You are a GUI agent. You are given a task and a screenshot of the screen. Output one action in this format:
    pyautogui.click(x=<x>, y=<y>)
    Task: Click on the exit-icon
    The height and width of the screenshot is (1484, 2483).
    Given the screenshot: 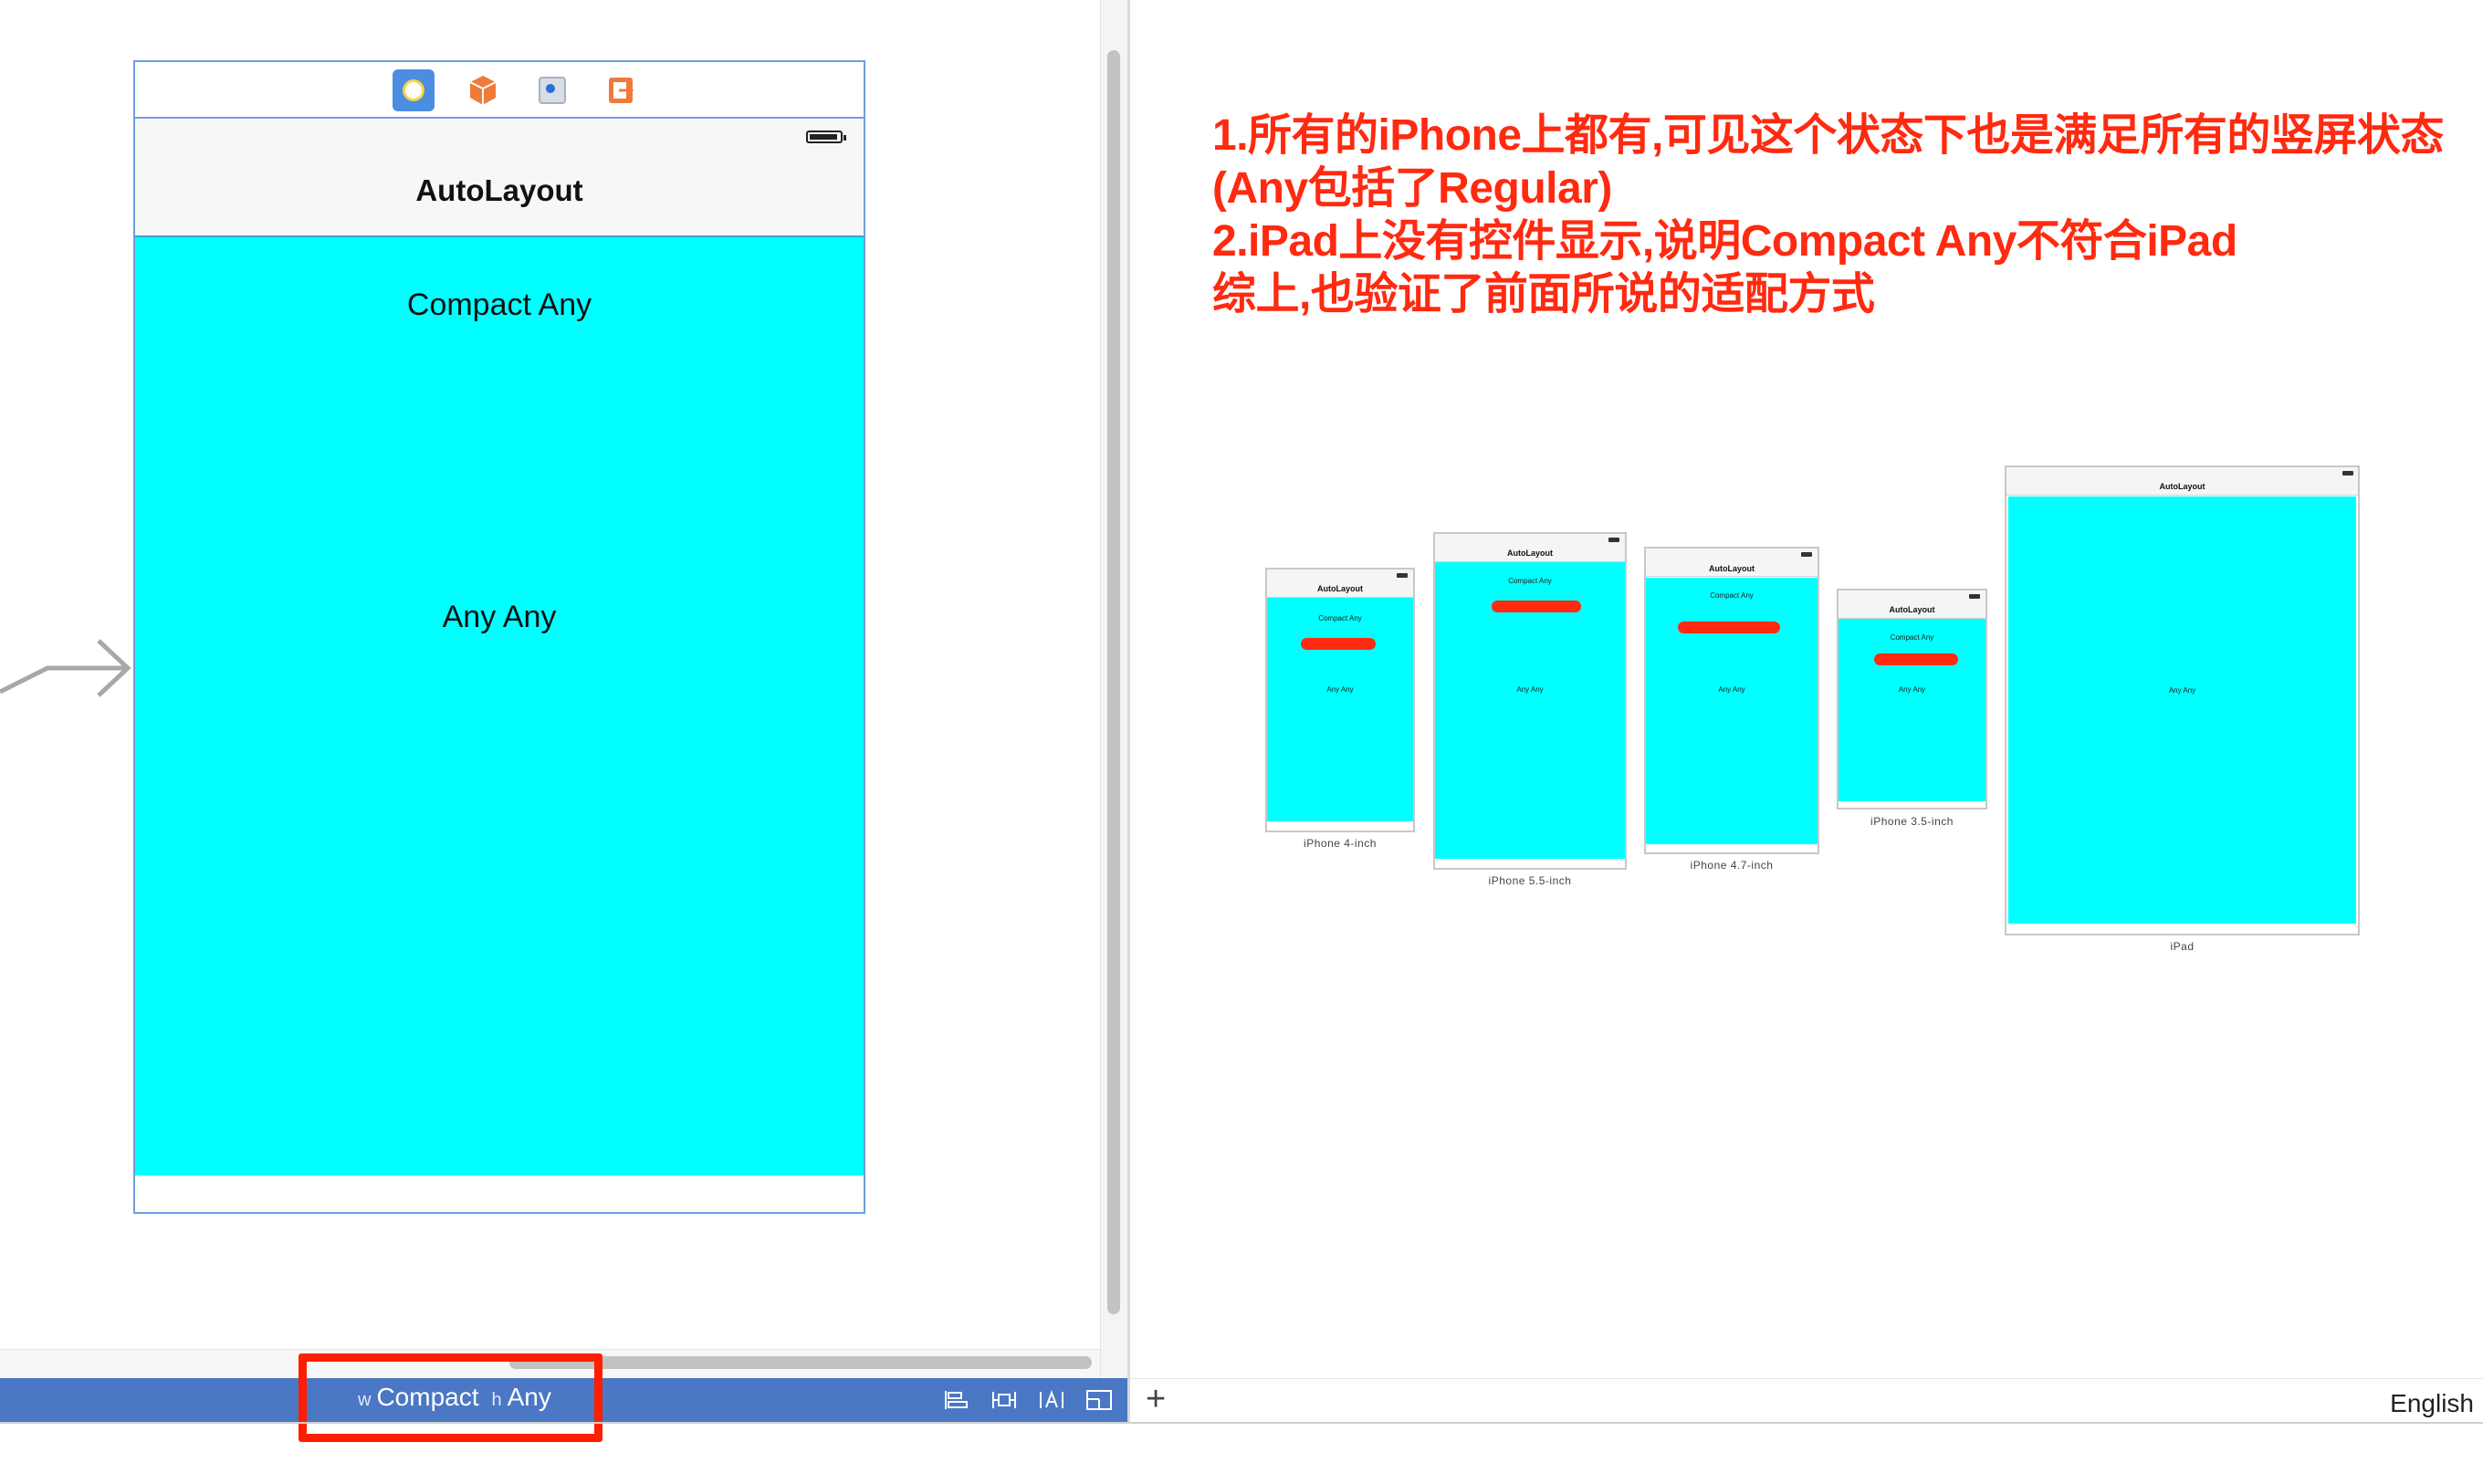 What is the action you would take?
    pyautogui.click(x=622, y=90)
    